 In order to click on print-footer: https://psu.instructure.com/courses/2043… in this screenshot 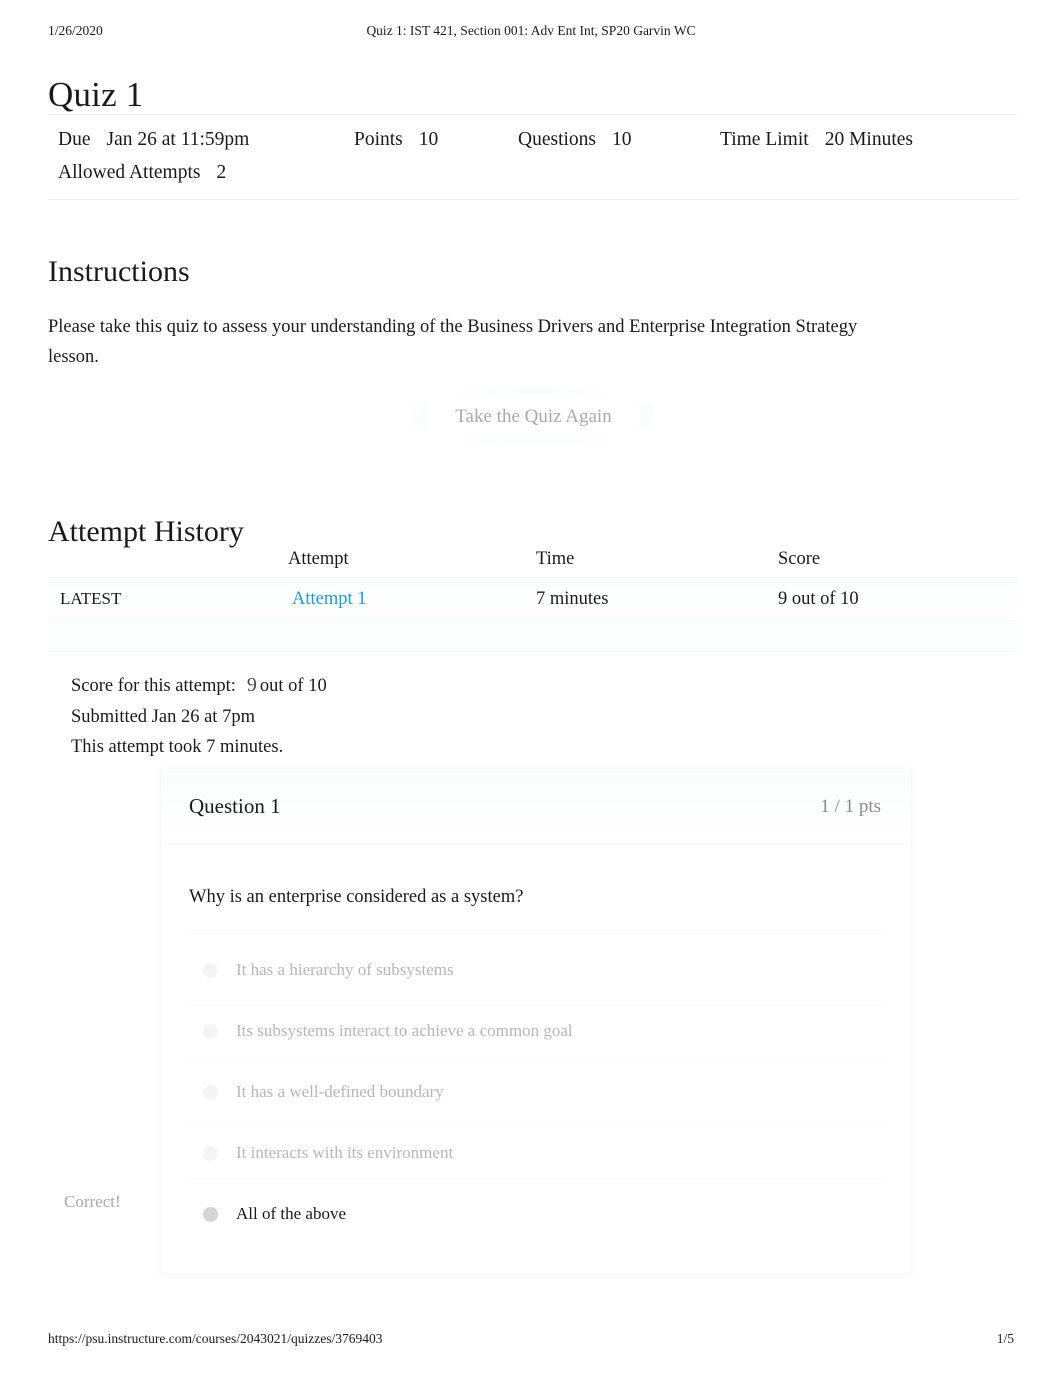, I will do `click(531, 1339)`.